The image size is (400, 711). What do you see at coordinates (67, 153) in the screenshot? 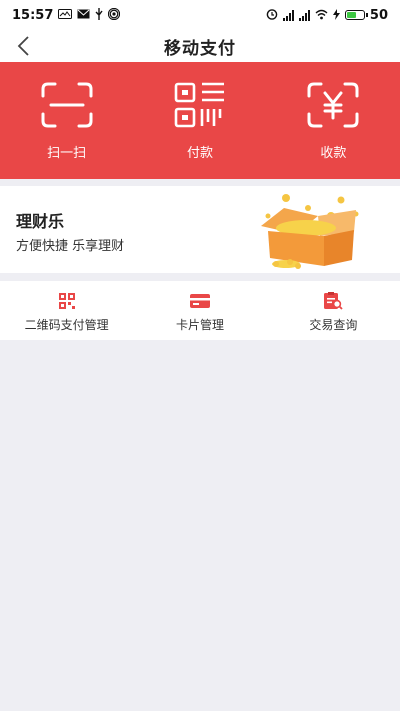
I see `scan-label: 扫一扫` at bounding box center [67, 153].